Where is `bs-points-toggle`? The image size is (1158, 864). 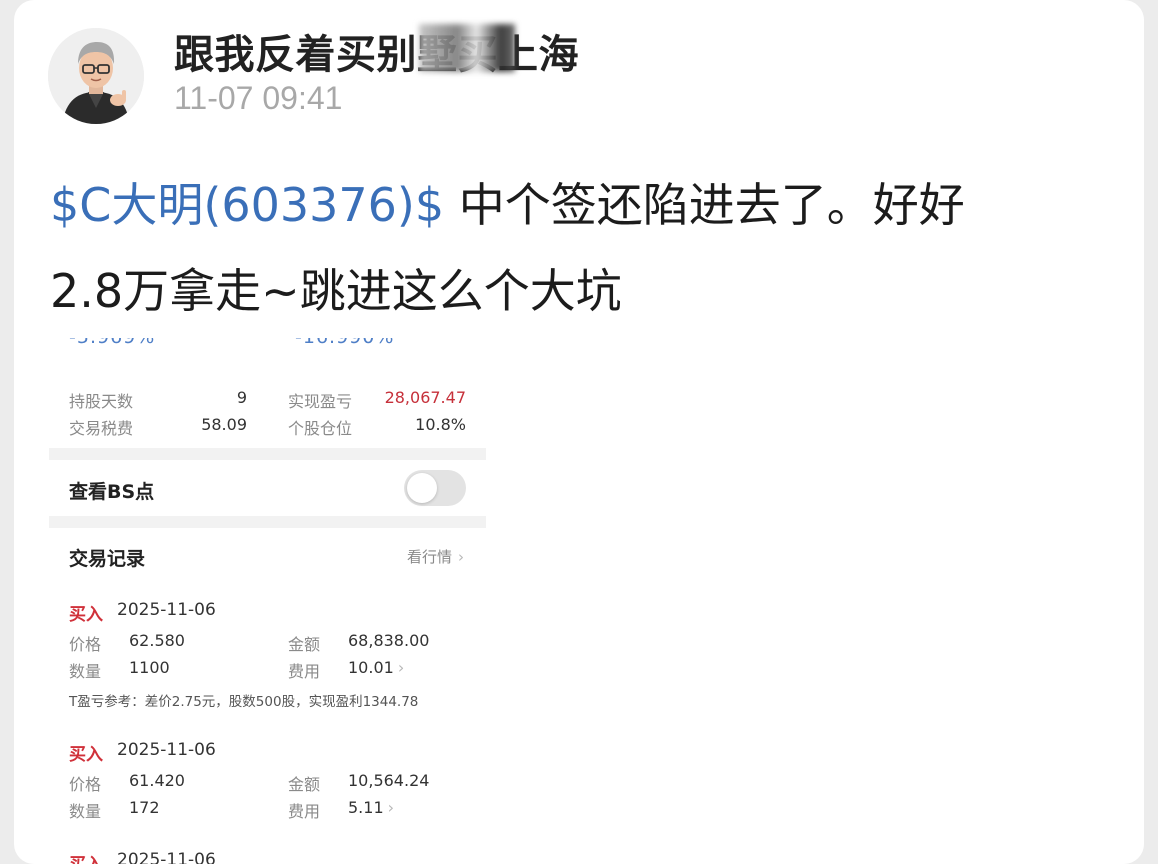 bs-points-toggle is located at coordinates (435, 488).